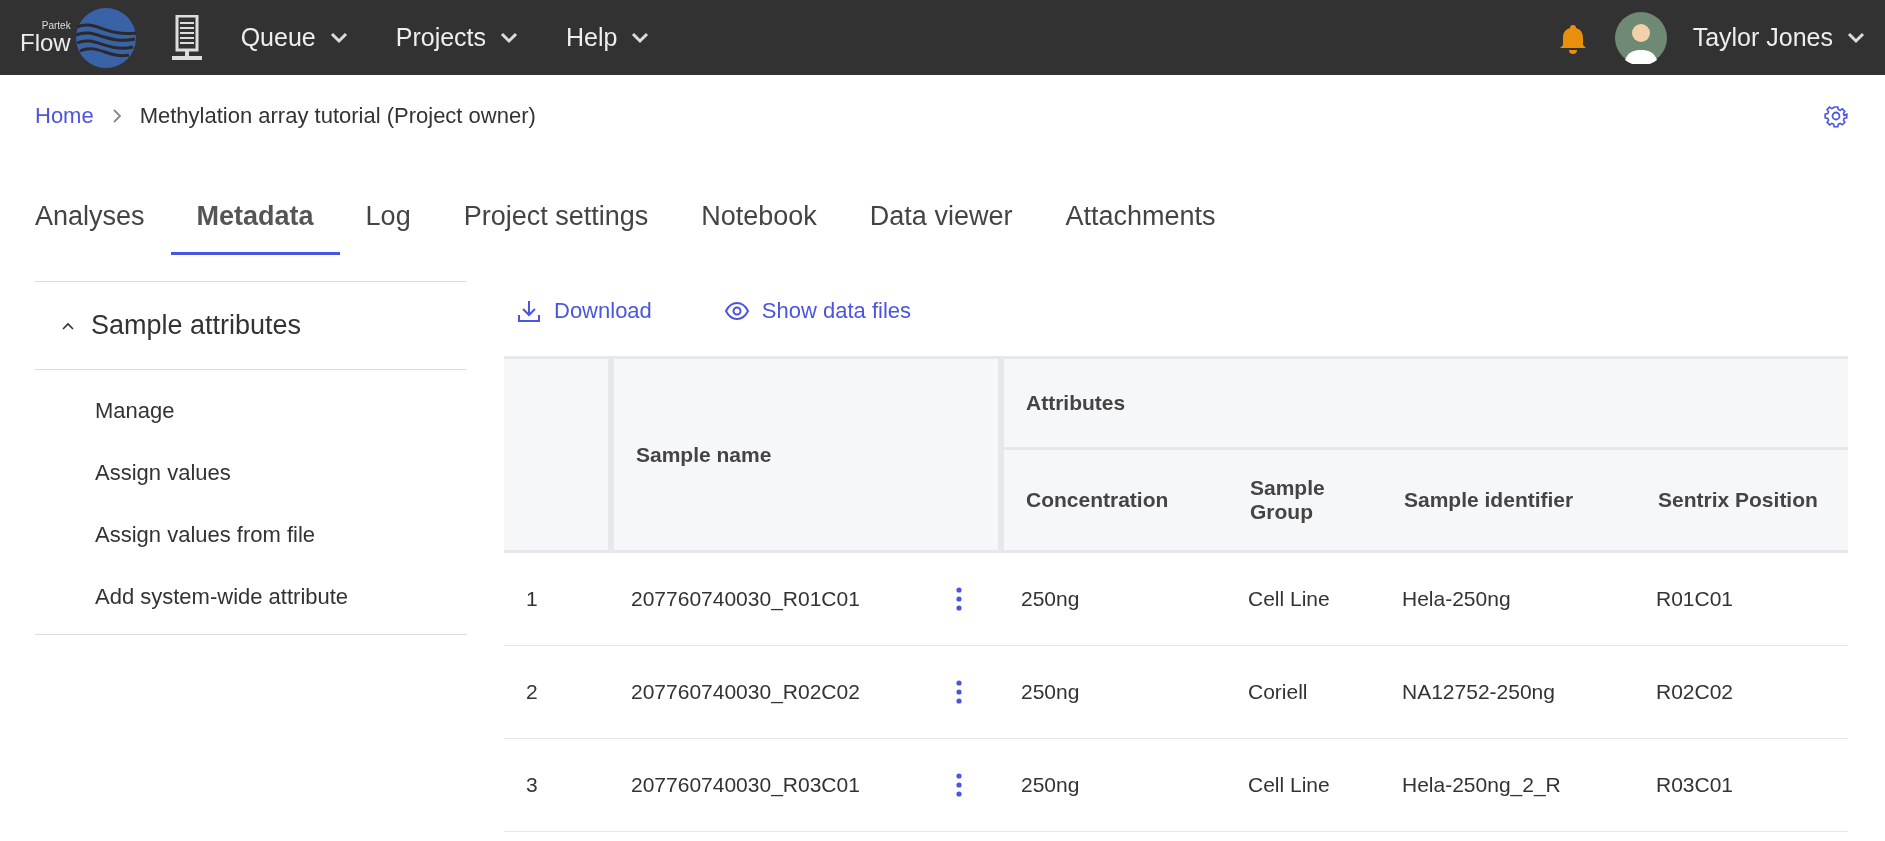 This screenshot has width=1885, height=841. Describe the element at coordinates (1509, 500) in the screenshot. I see `column-header: Sample identifier` at that location.